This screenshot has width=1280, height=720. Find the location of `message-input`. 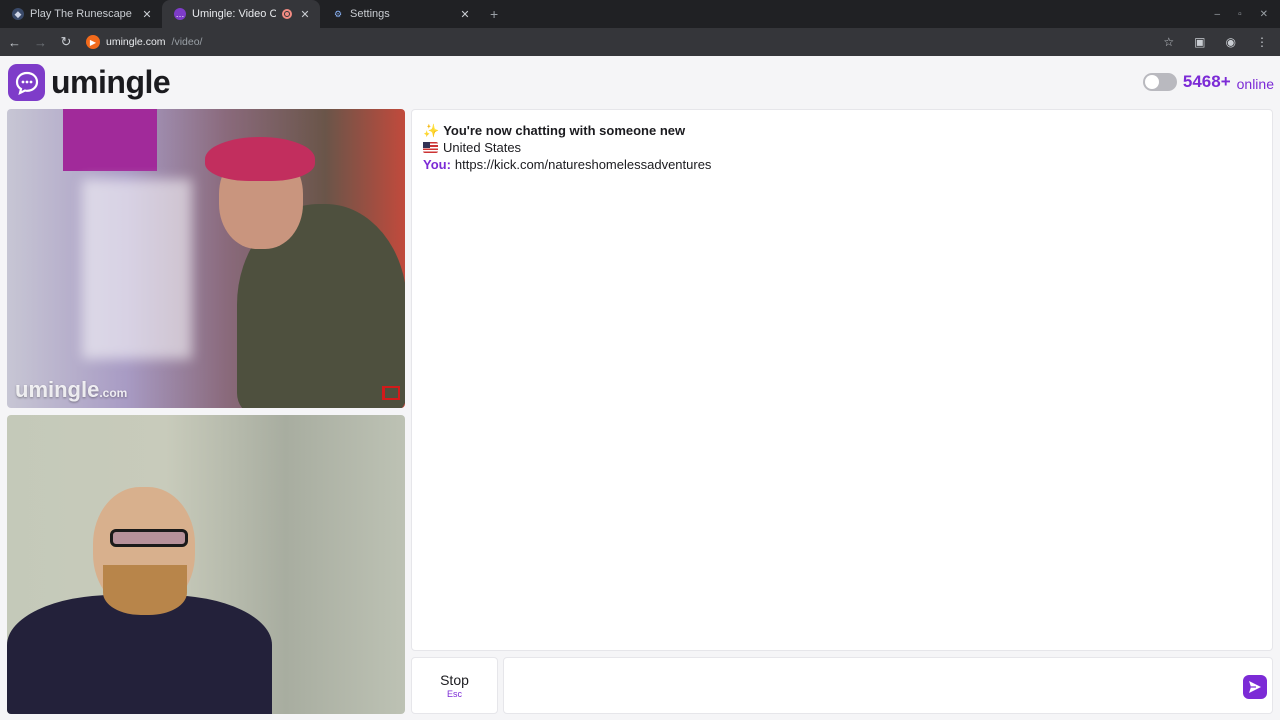

message-input is located at coordinates (874, 686).